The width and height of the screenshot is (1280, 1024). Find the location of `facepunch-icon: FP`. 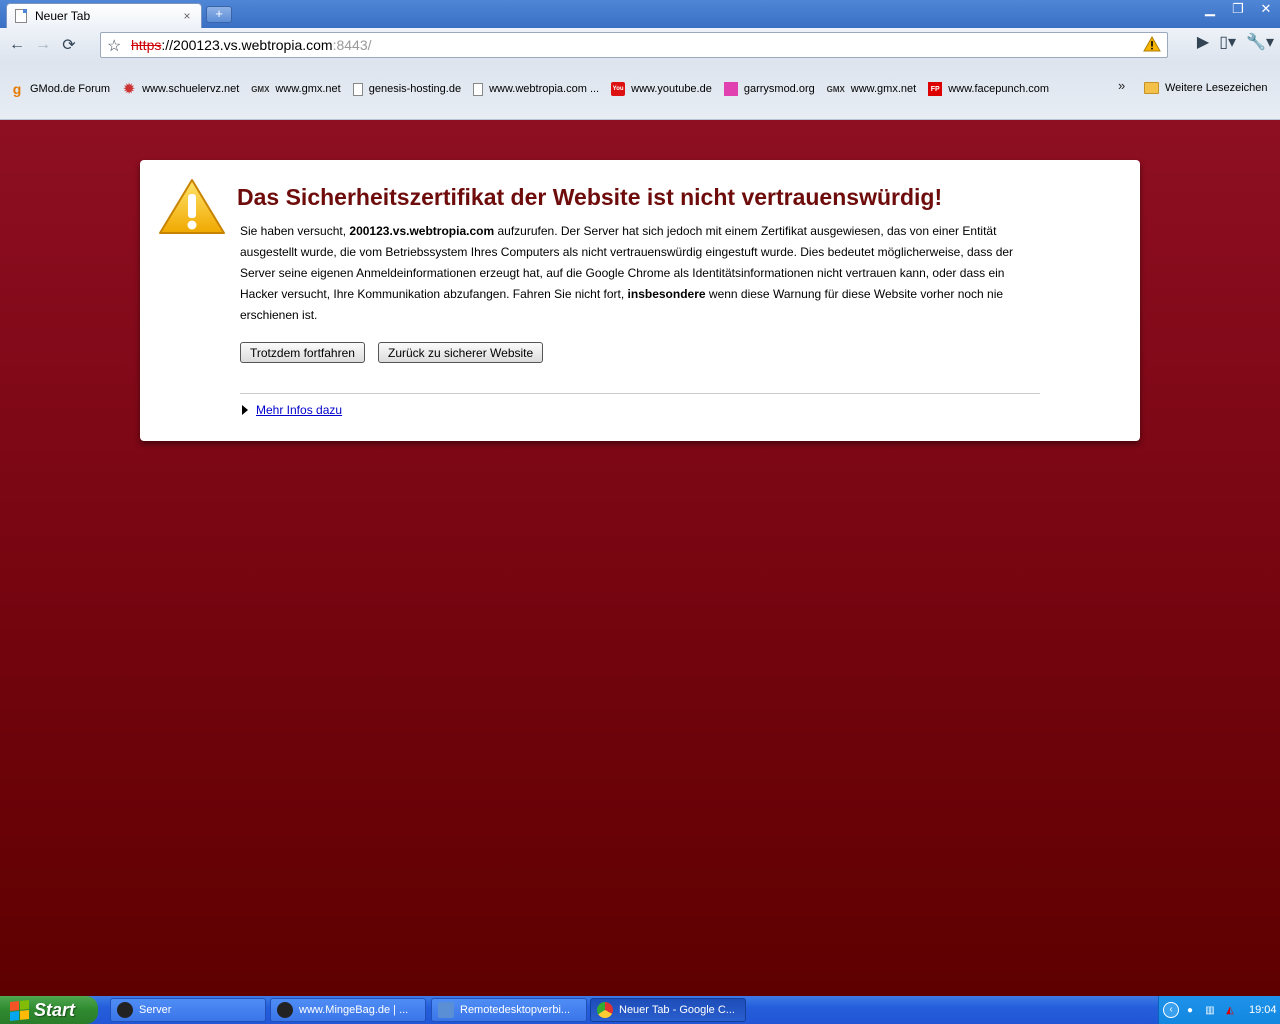

facepunch-icon: FP is located at coordinates (935, 89).